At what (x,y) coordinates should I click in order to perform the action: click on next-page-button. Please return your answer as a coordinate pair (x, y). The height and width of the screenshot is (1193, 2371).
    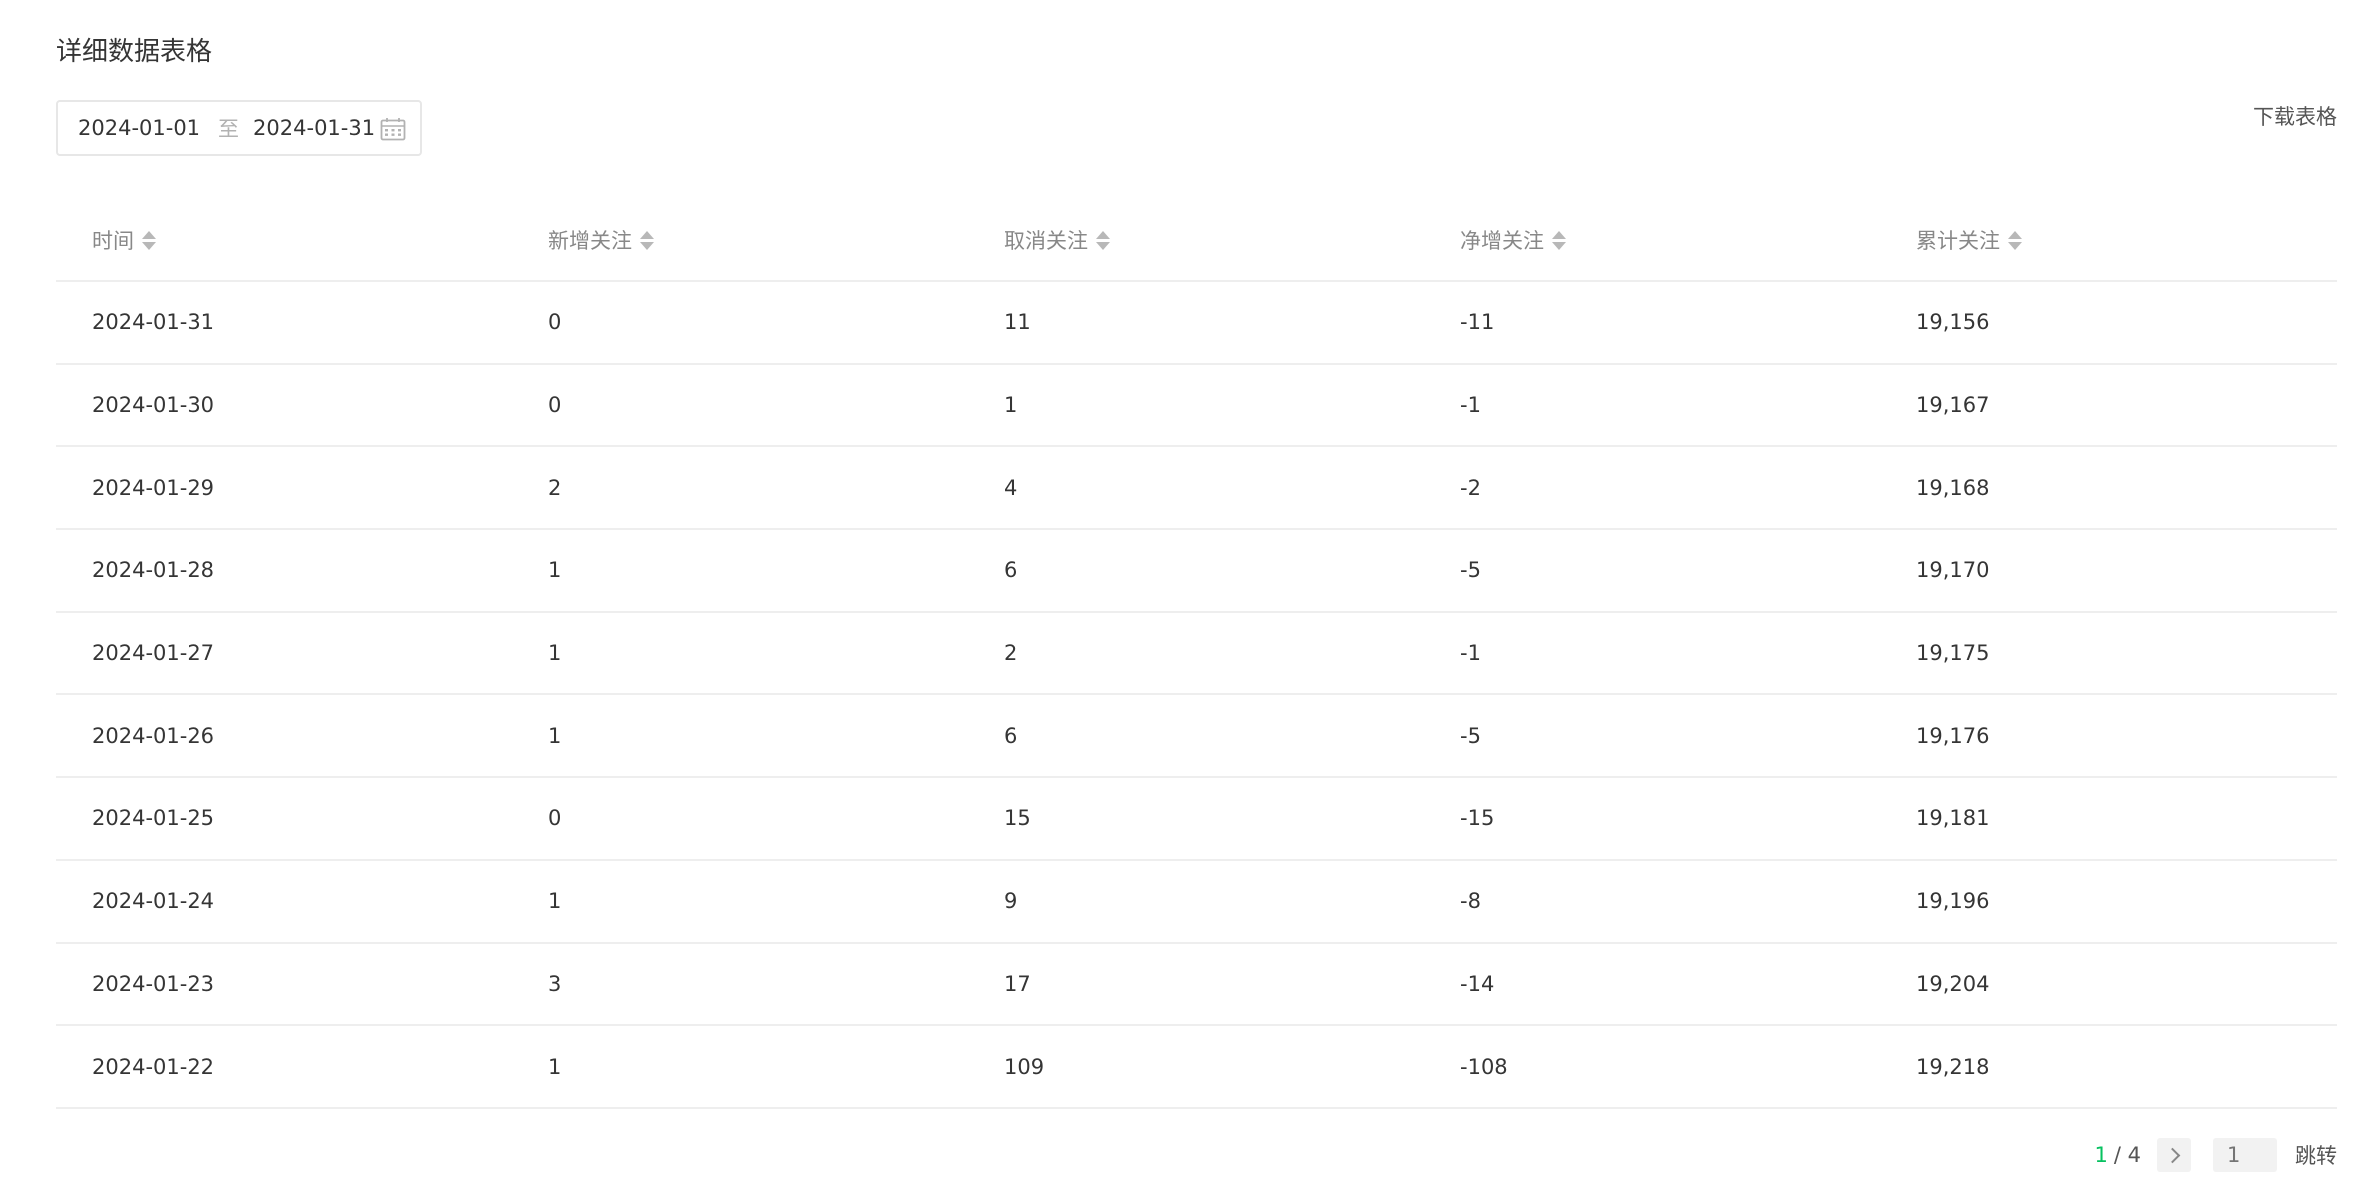
    Looking at the image, I should click on (2174, 1155).